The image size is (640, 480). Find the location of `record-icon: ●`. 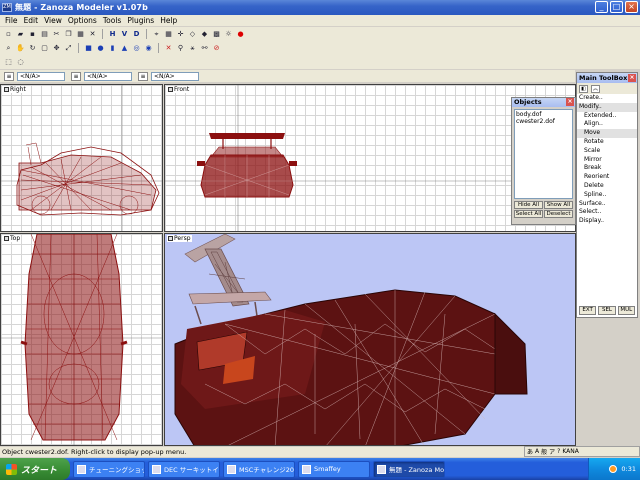

record-icon: ● is located at coordinates (240, 34).